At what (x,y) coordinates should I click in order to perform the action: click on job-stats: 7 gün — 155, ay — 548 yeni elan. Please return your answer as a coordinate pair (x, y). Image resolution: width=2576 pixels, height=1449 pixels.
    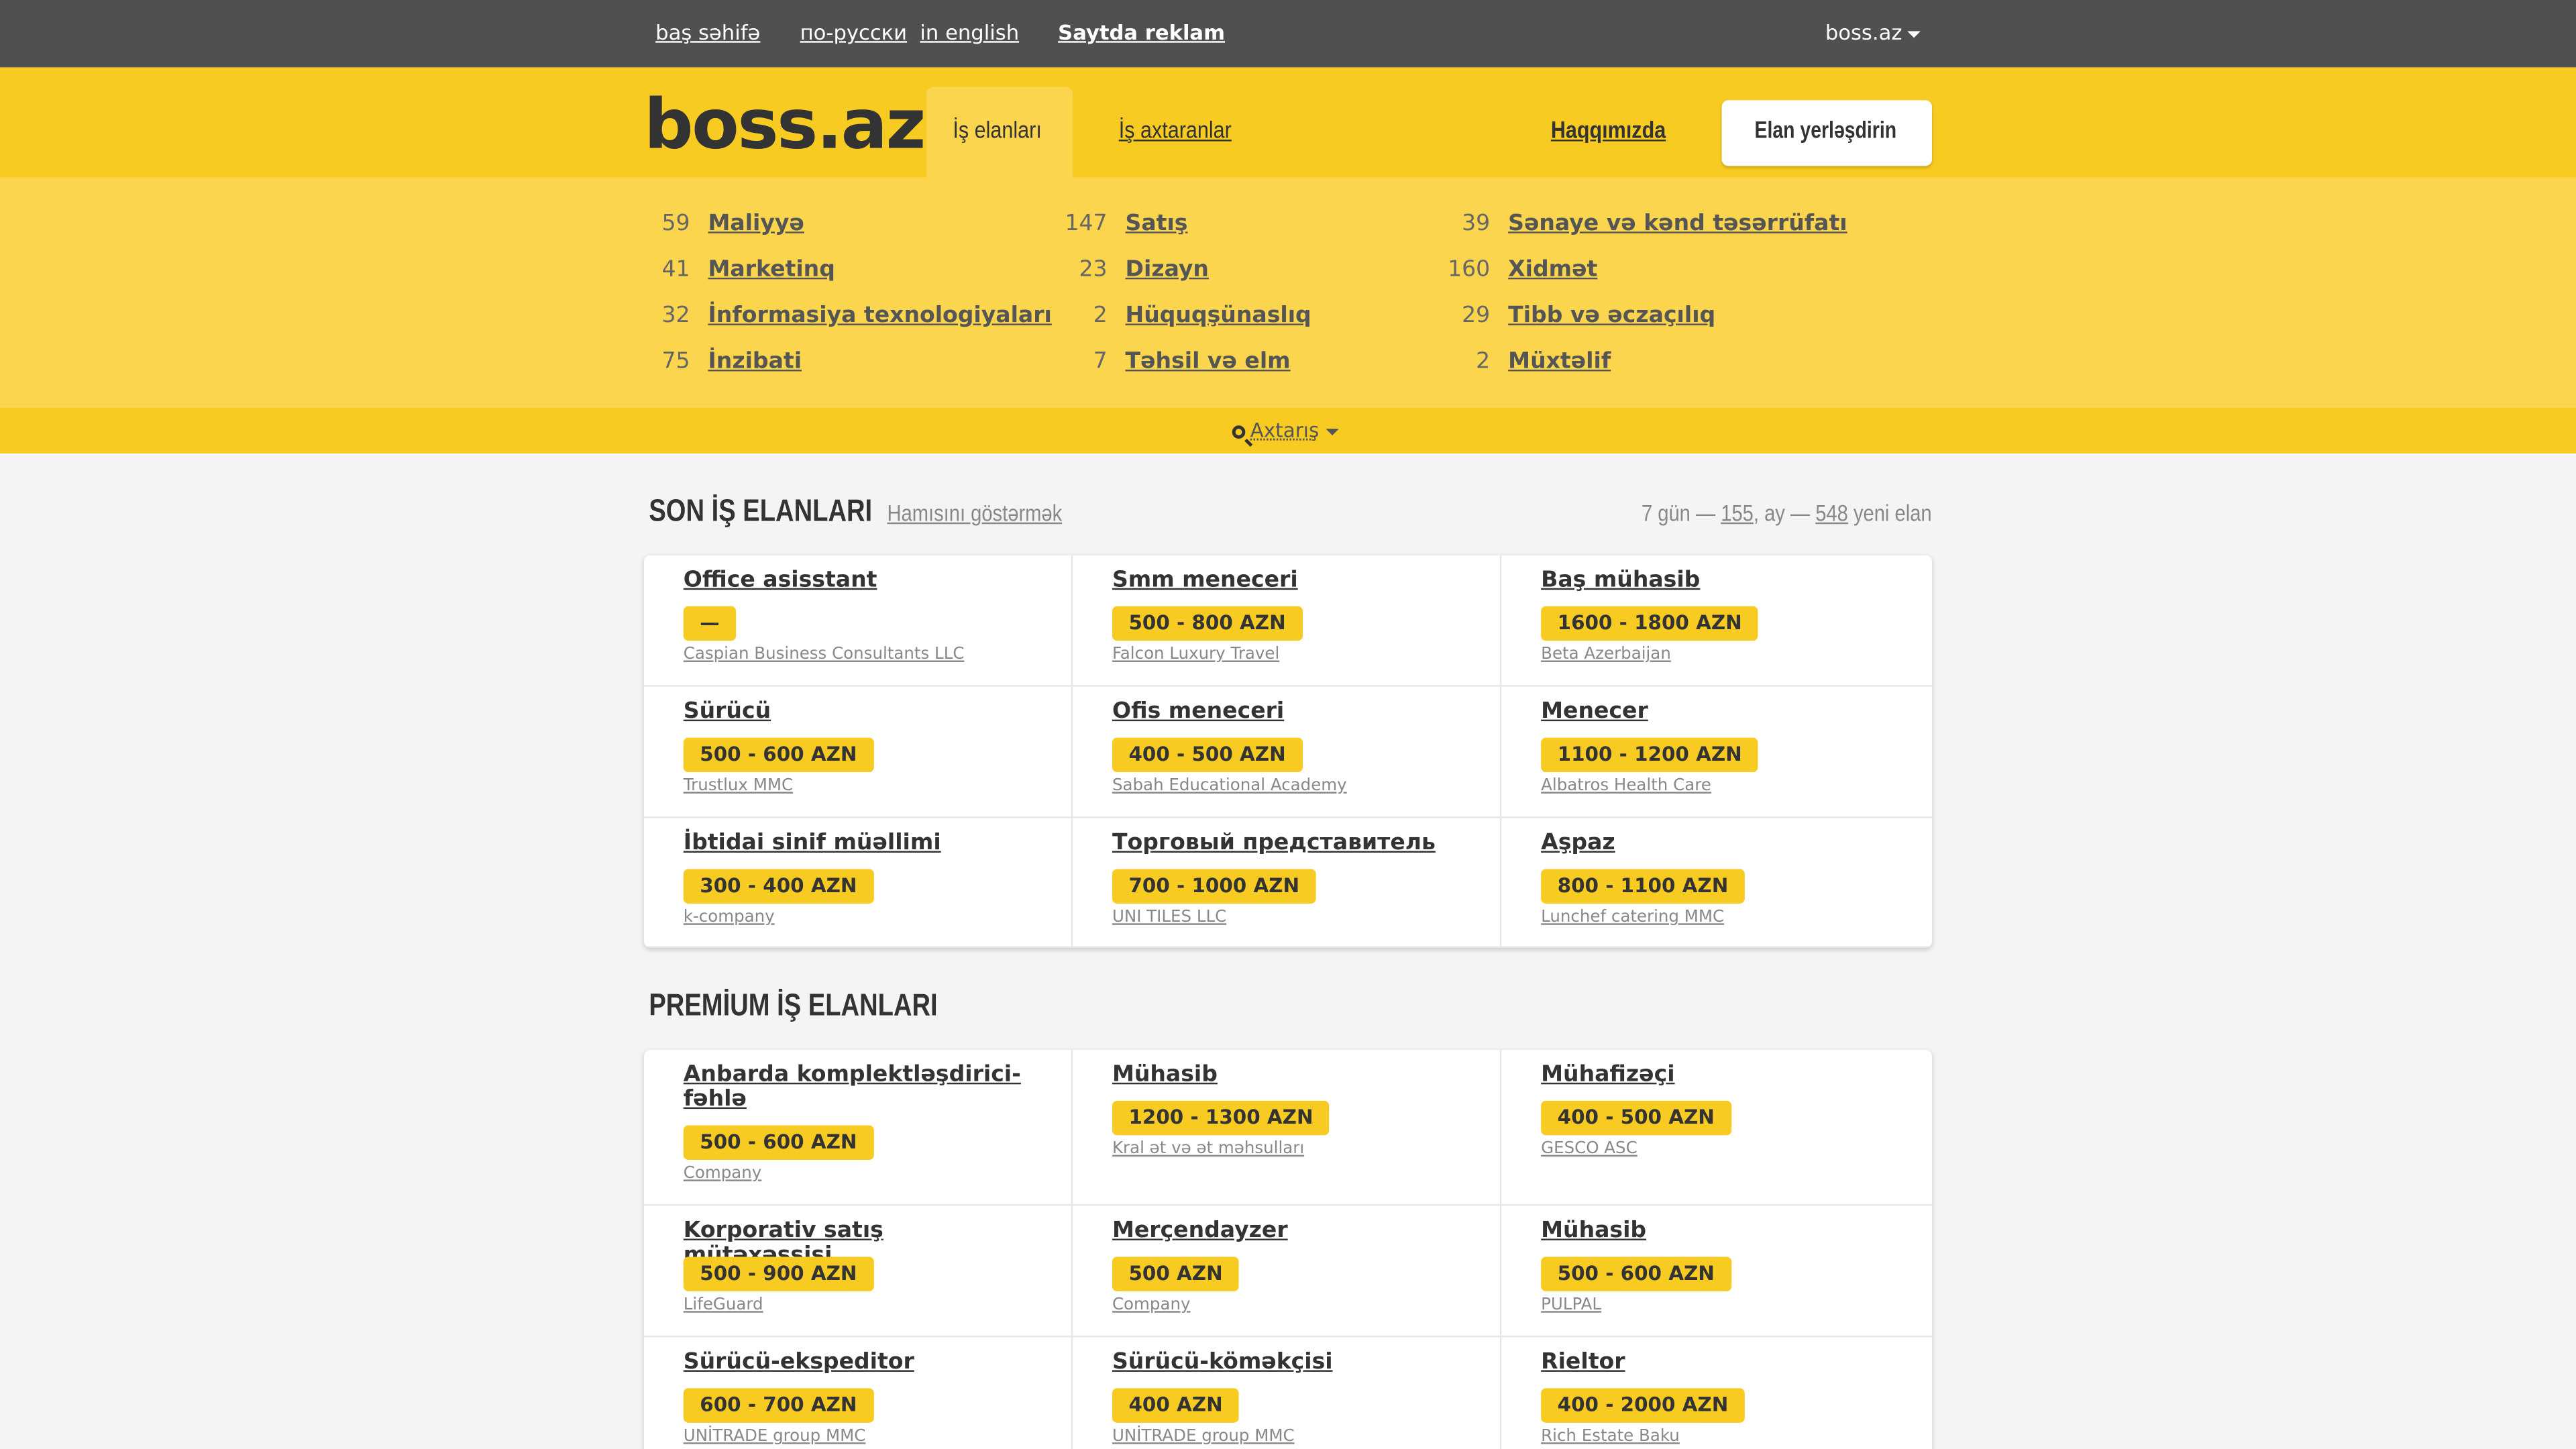
    Looking at the image, I should click on (1787, 512).